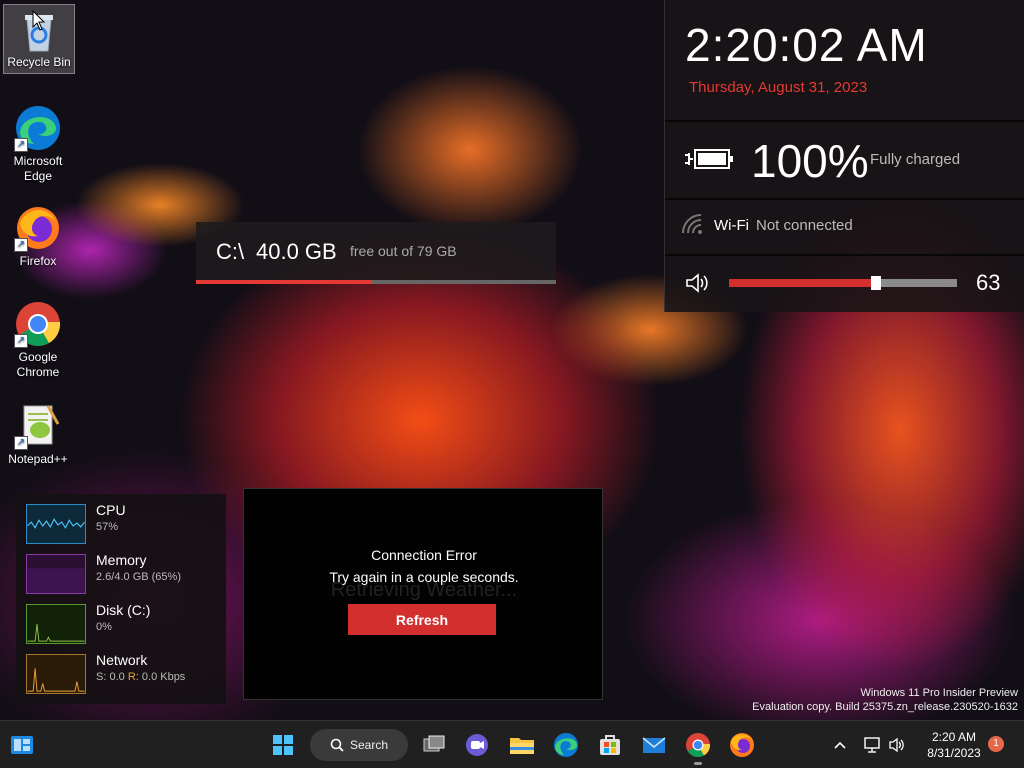  I want to click on folder-icon, so click(522, 746).